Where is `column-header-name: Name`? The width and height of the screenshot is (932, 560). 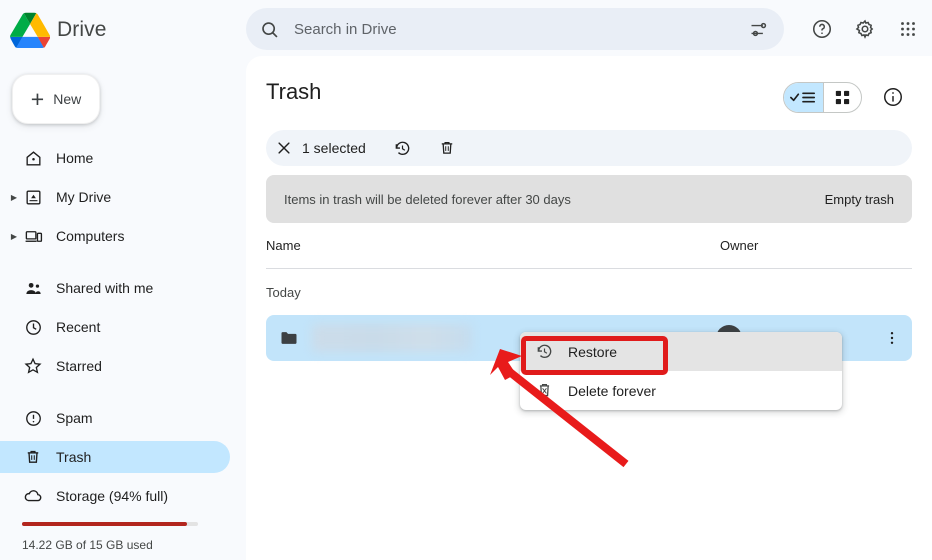 column-header-name: Name is located at coordinates (283, 245).